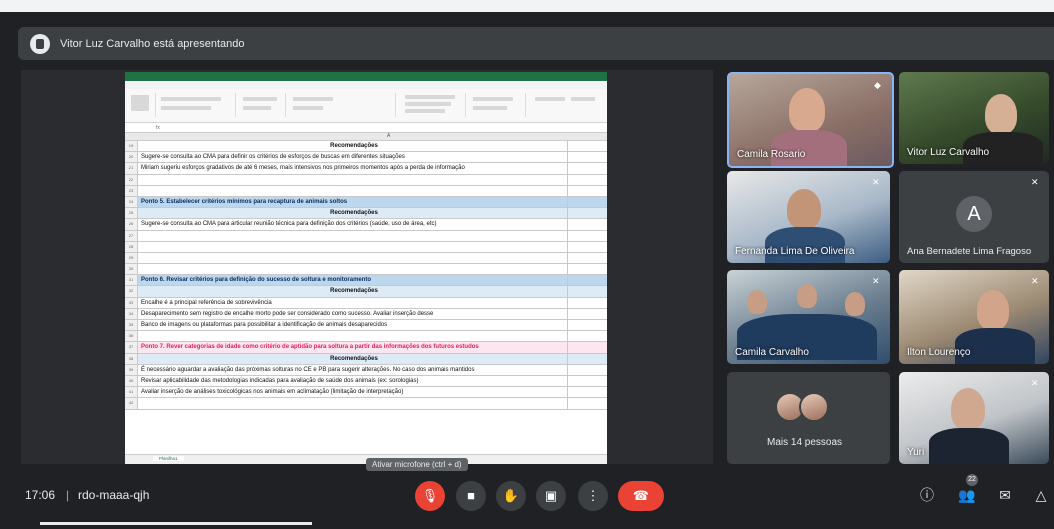  I want to click on avatar-stack, so click(802, 407).